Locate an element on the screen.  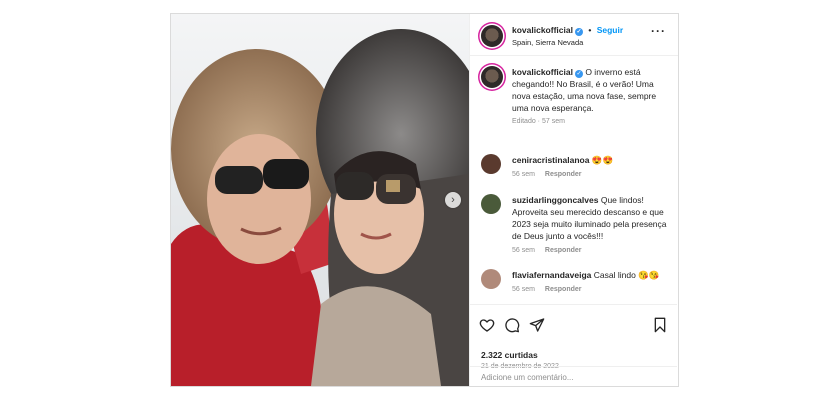
likes-count: 2.322 curtidas is located at coordinates (509, 355).